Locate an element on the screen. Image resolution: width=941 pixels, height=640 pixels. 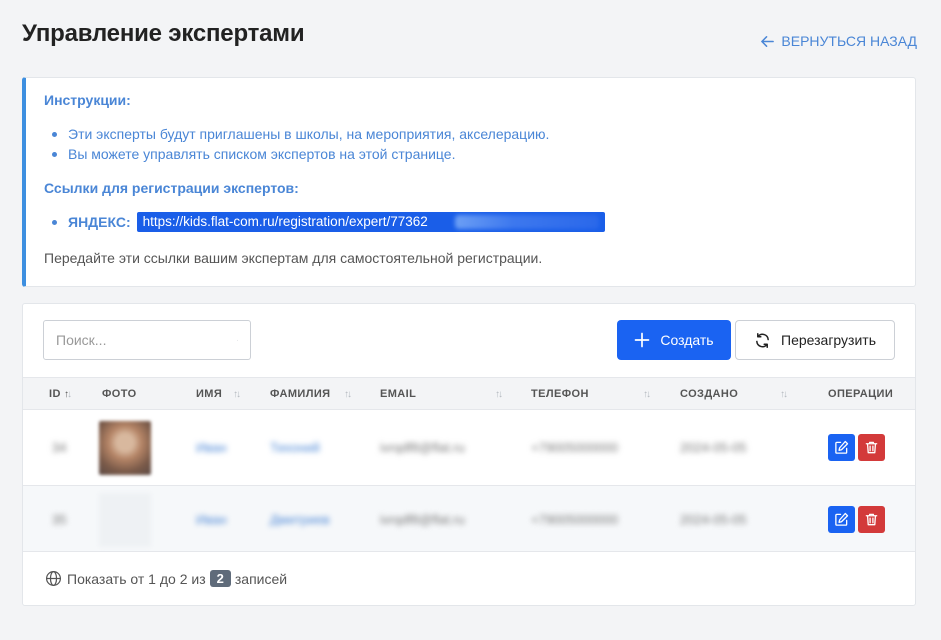
column-header-phone: ТЕЛЕФОН is located at coordinates (560, 394).